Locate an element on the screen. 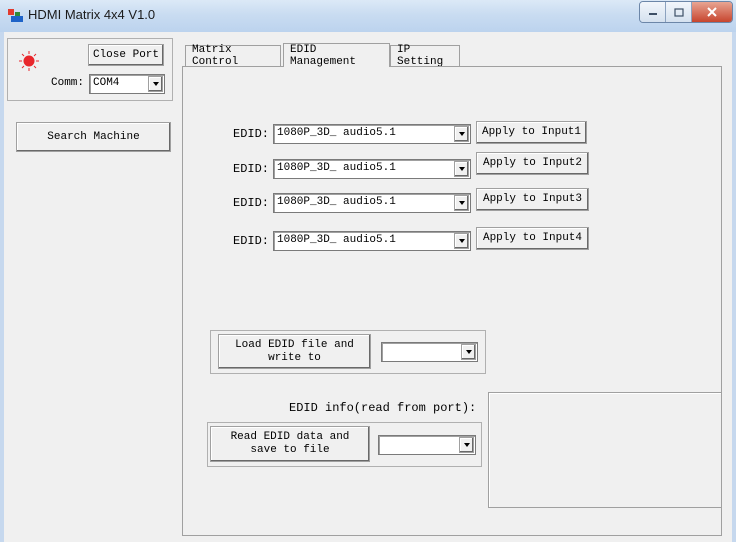 The image size is (736, 542). title-bar: HDMI Matrix 4x4 V1.0 is located at coordinates (368, 16).